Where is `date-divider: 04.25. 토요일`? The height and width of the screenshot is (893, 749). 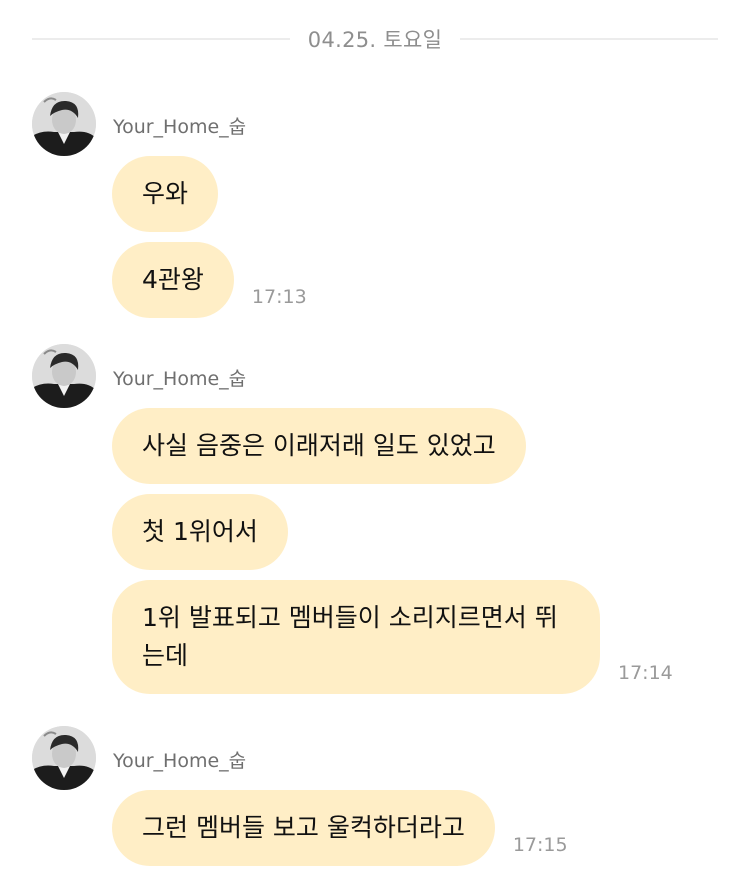 date-divider: 04.25. 토요일 is located at coordinates (375, 39).